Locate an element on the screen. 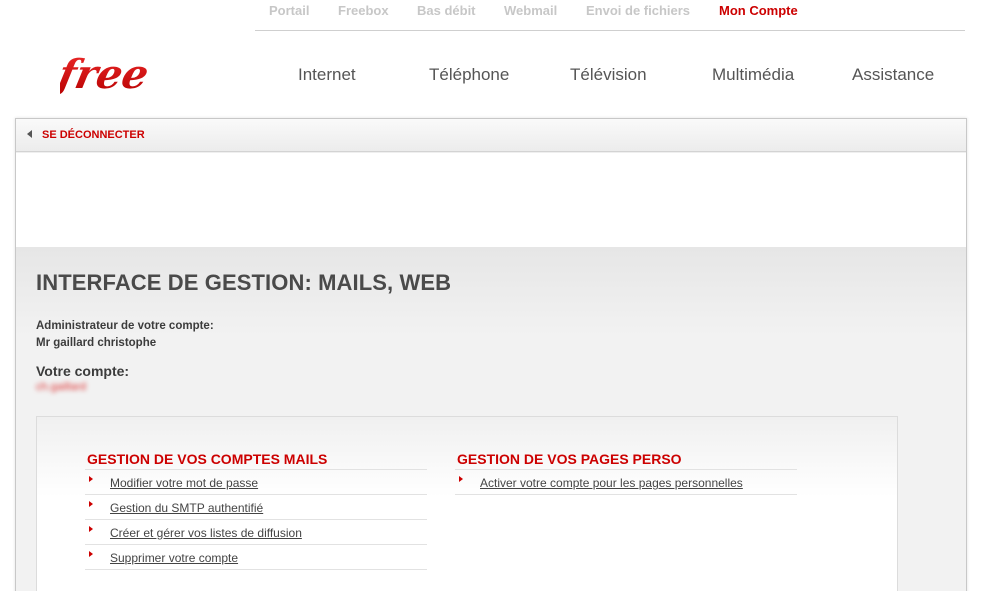 This screenshot has height=591, width=987. free-logo: free is located at coordinates (118, 76).